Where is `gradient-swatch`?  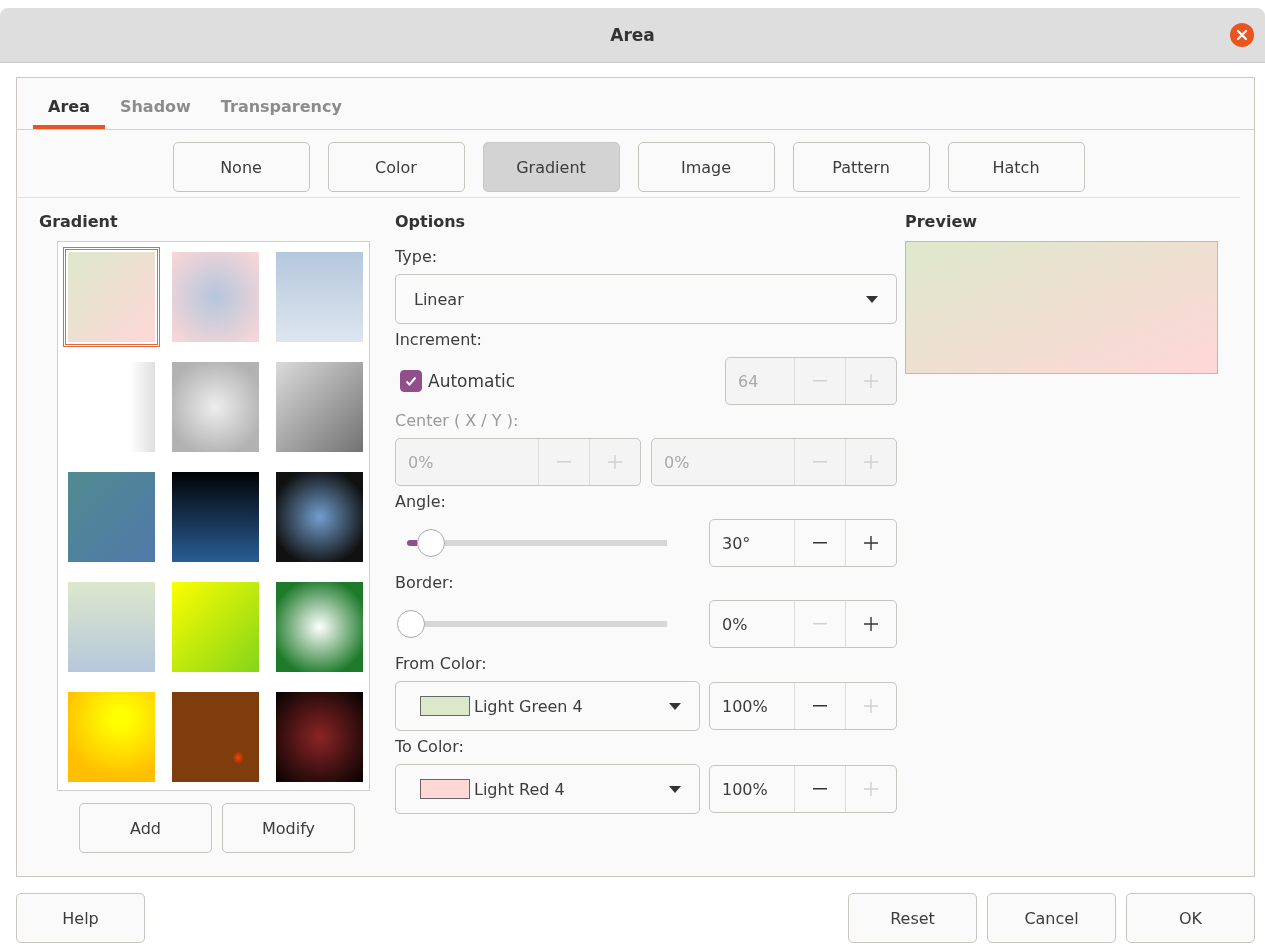
gradient-swatch is located at coordinates (111, 297).